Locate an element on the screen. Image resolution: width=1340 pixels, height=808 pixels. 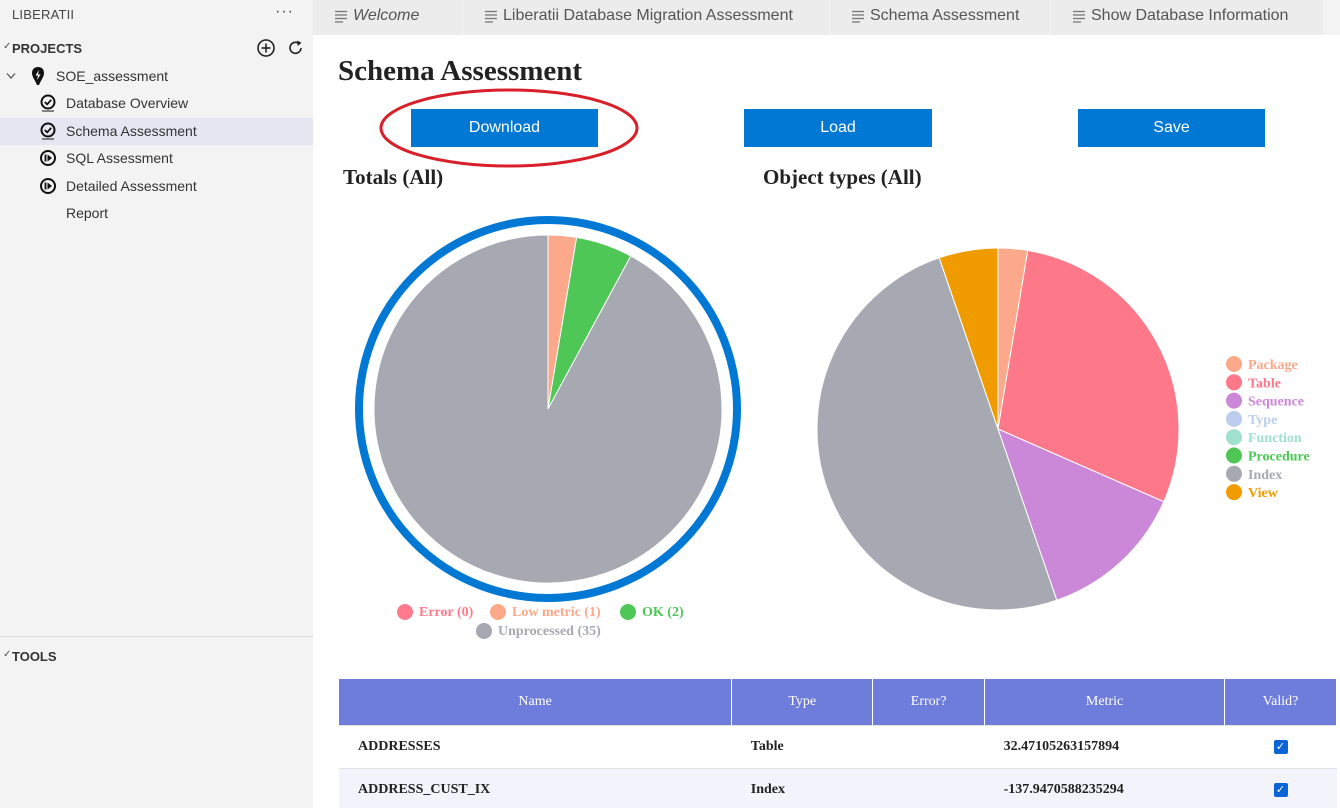
column-header-metric: Metric is located at coordinates (1105, 702).